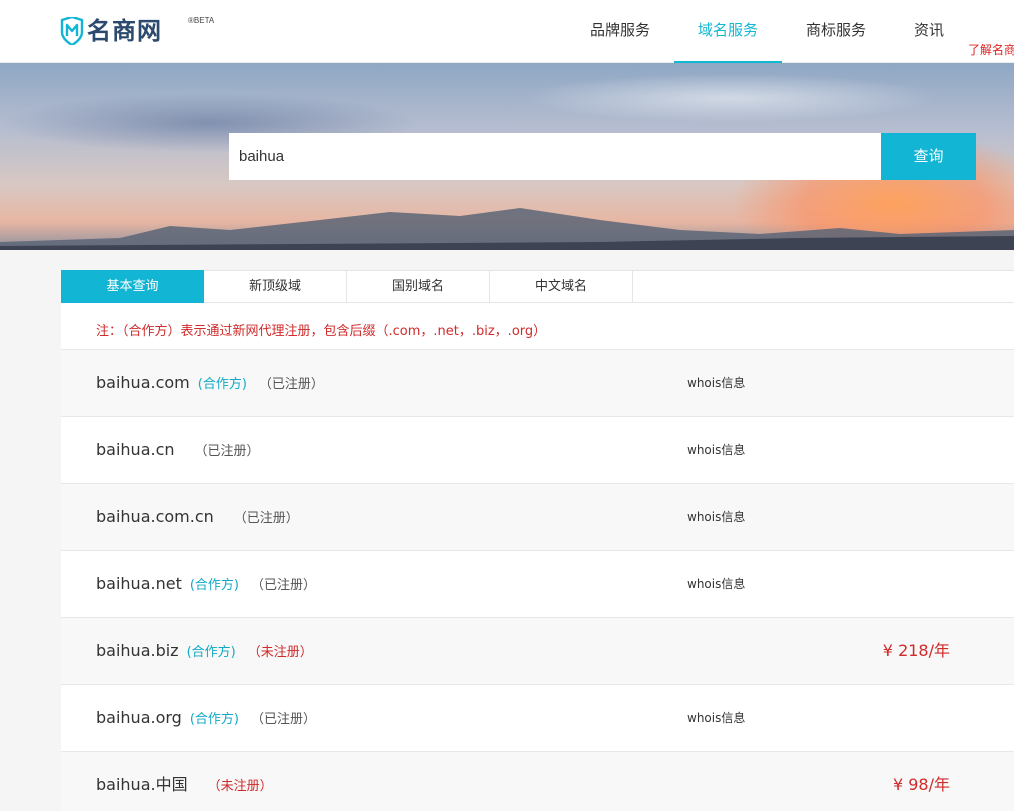 The image size is (1014, 811). Describe the element at coordinates (201, 20) in the screenshot. I see `logo-beta-badge: ®BETA` at that location.